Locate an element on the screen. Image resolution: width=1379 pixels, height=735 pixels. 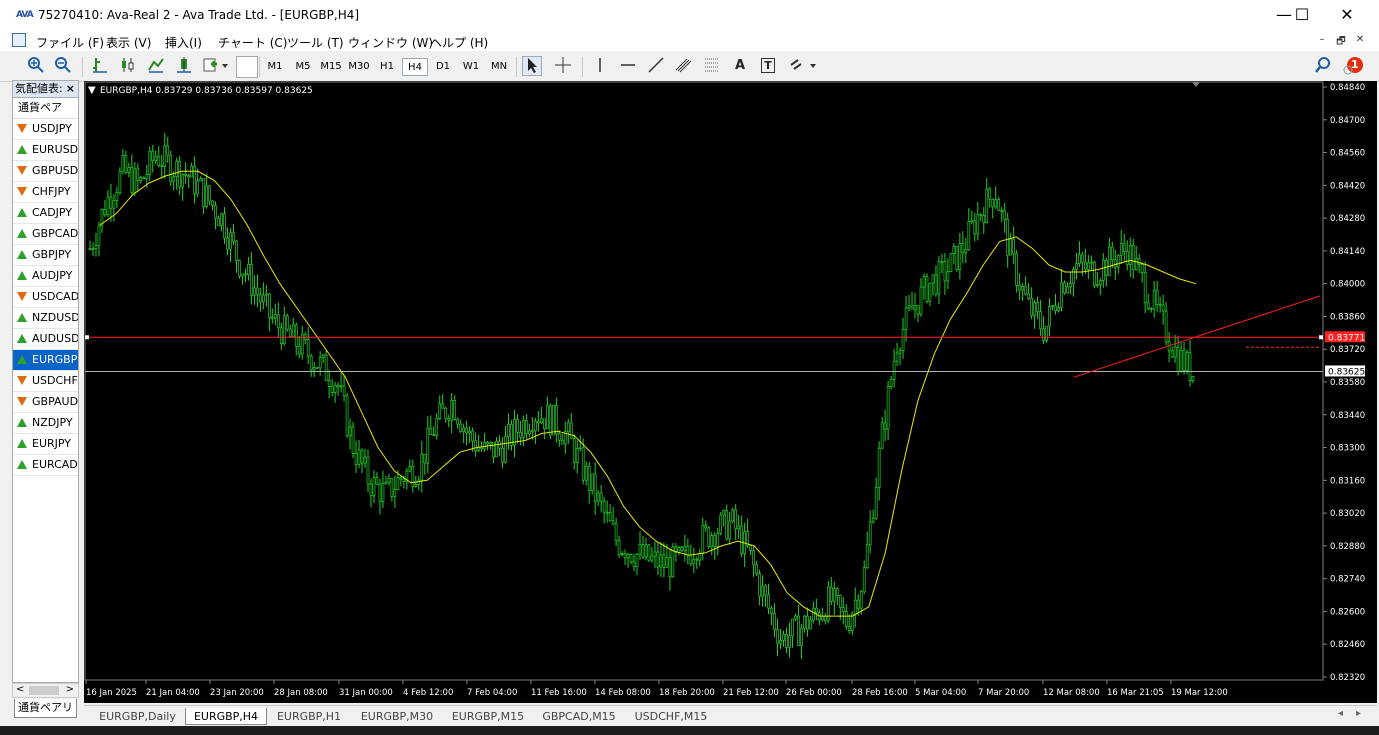
timeframe-w1: W1 is located at coordinates (471, 67).